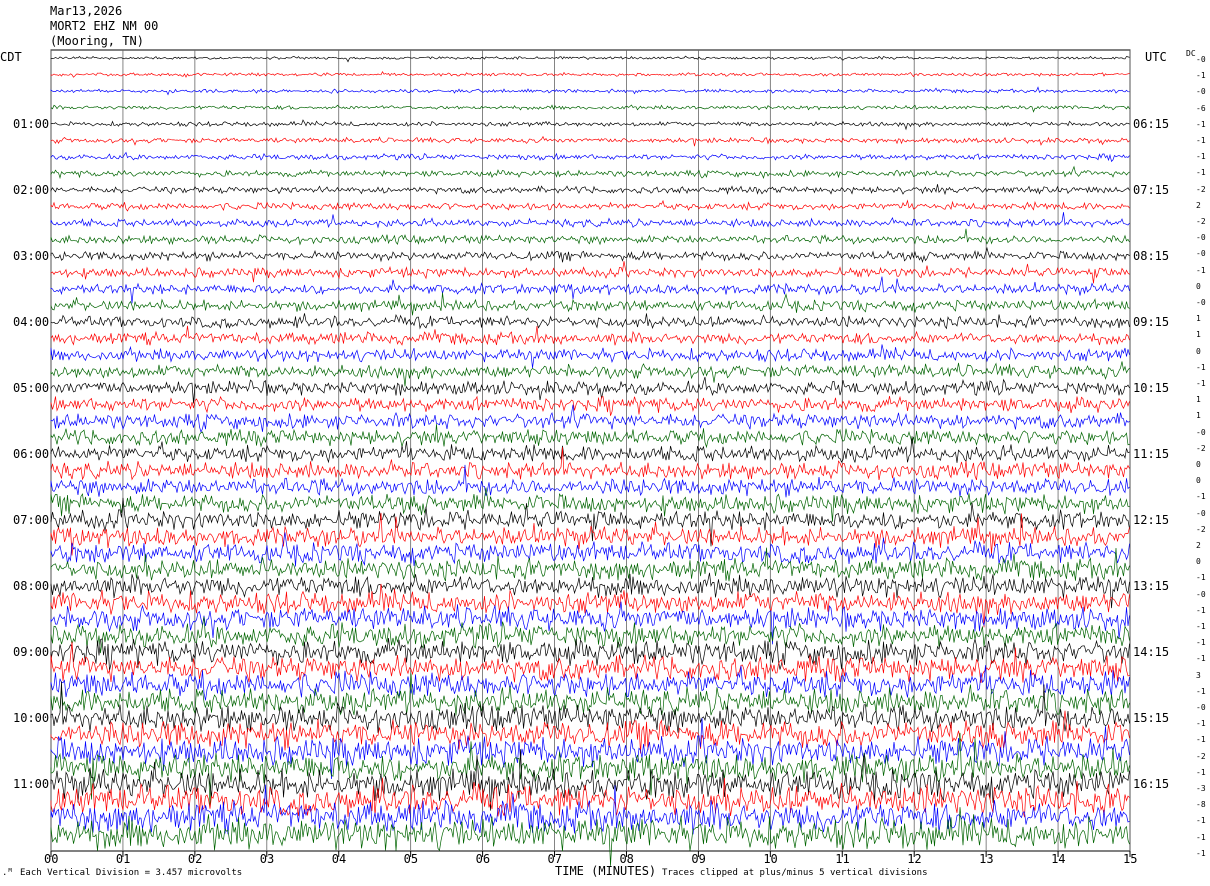 The image size is (1210, 886). What do you see at coordinates (195, 859) in the screenshot?
I see `x-tick-label: 02` at bounding box center [195, 859].